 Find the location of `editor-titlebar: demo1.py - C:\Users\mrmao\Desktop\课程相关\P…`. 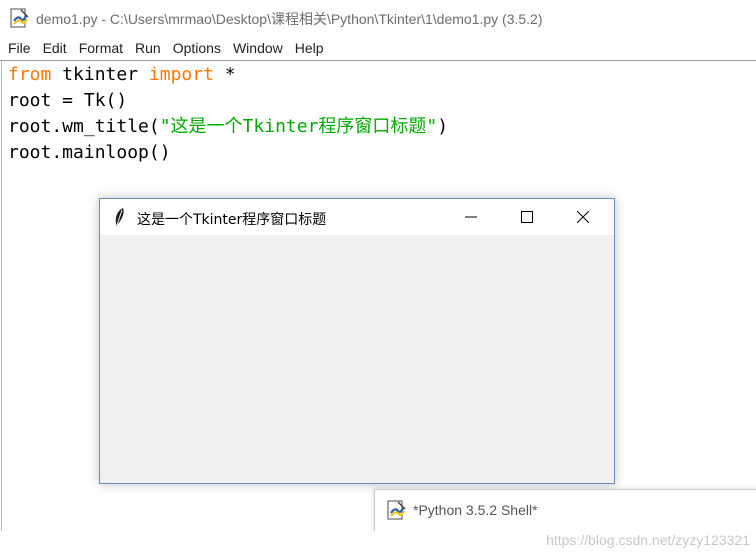

editor-titlebar: demo1.py - C:\Users\mrmao\Desktop\课程相关\P… is located at coordinates (378, 17).